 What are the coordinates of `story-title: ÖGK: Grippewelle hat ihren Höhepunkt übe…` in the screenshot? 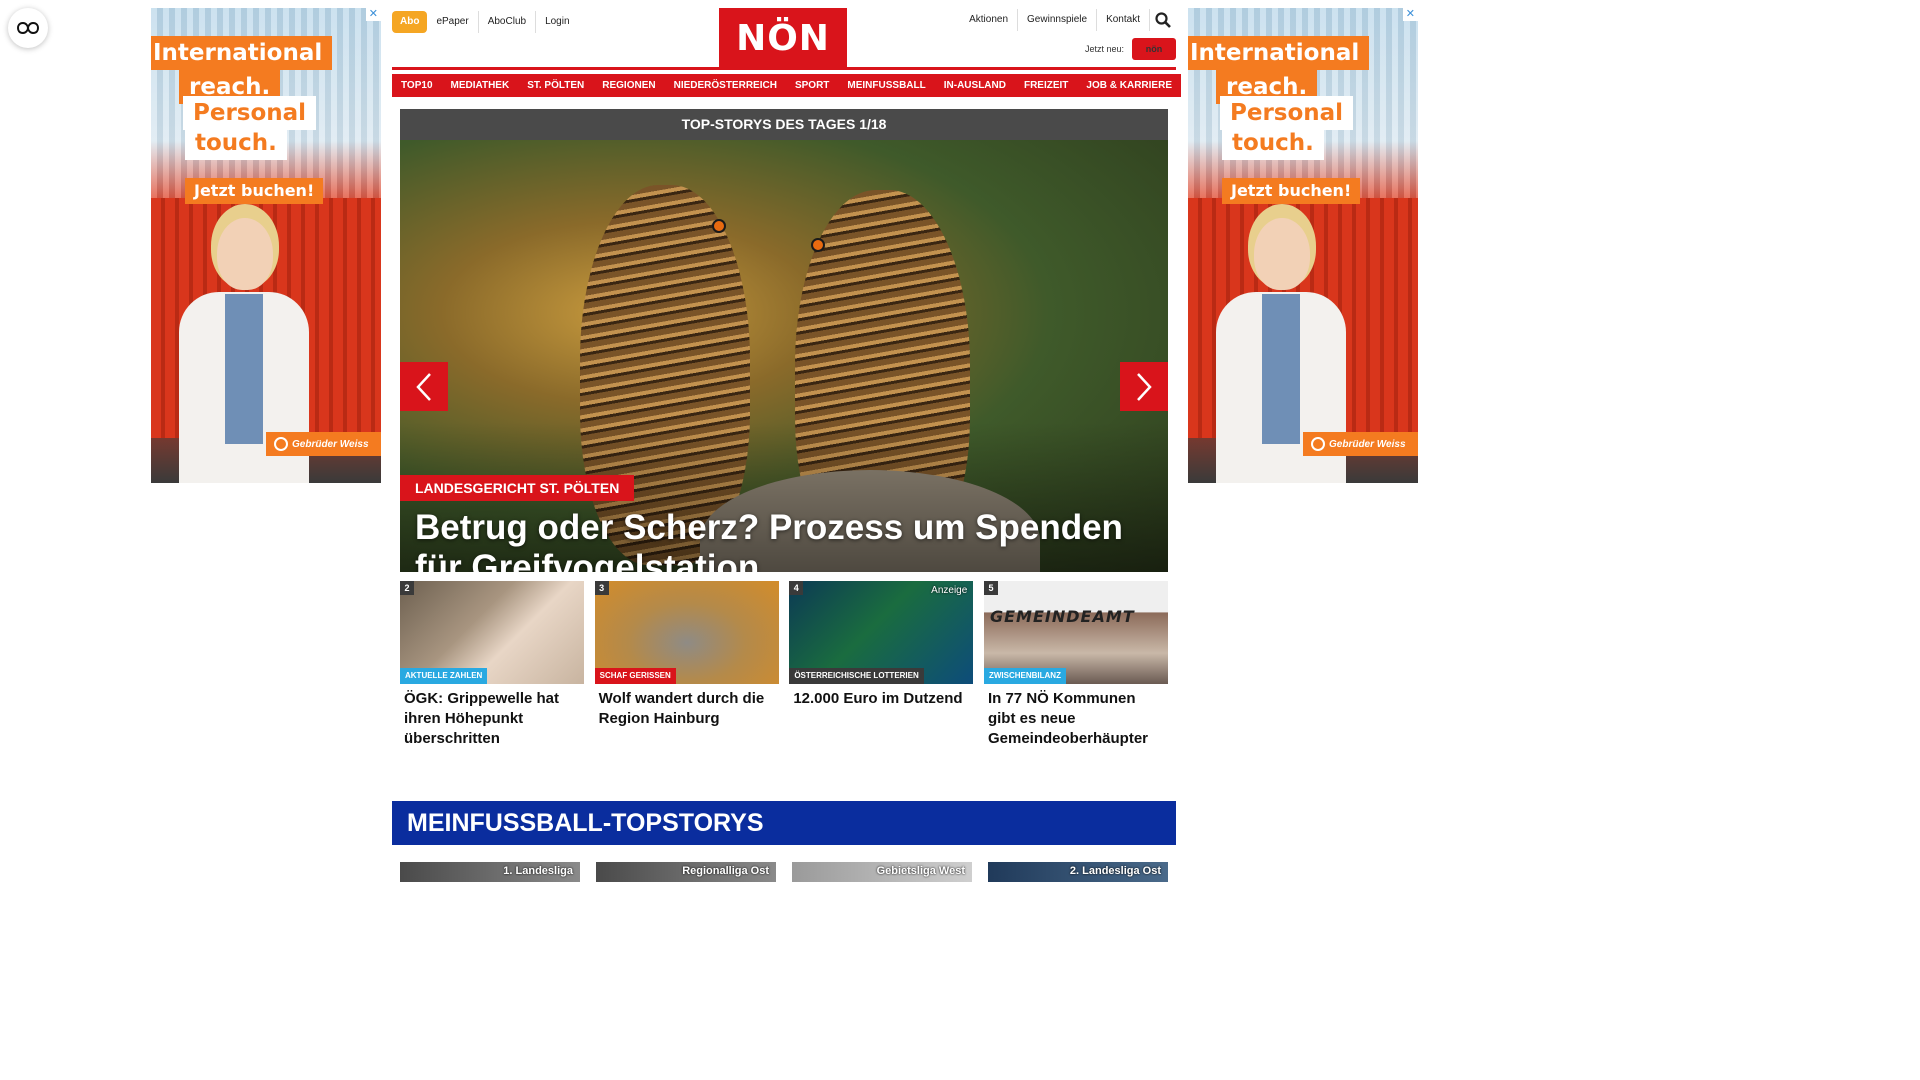 It's located at (492, 716).